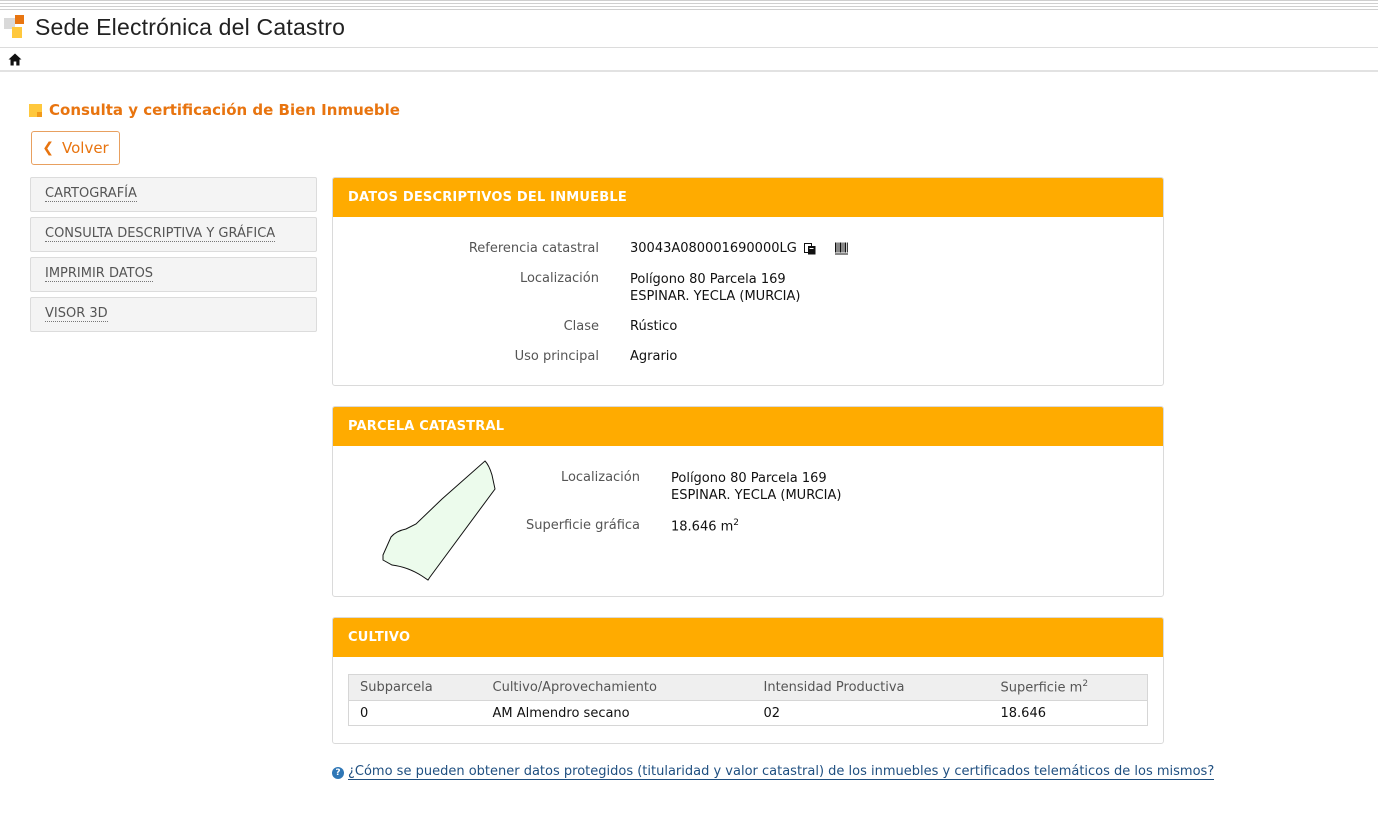 The width and height of the screenshot is (1378, 835). I want to click on parcel-location-label: Localización, so click(600, 477).